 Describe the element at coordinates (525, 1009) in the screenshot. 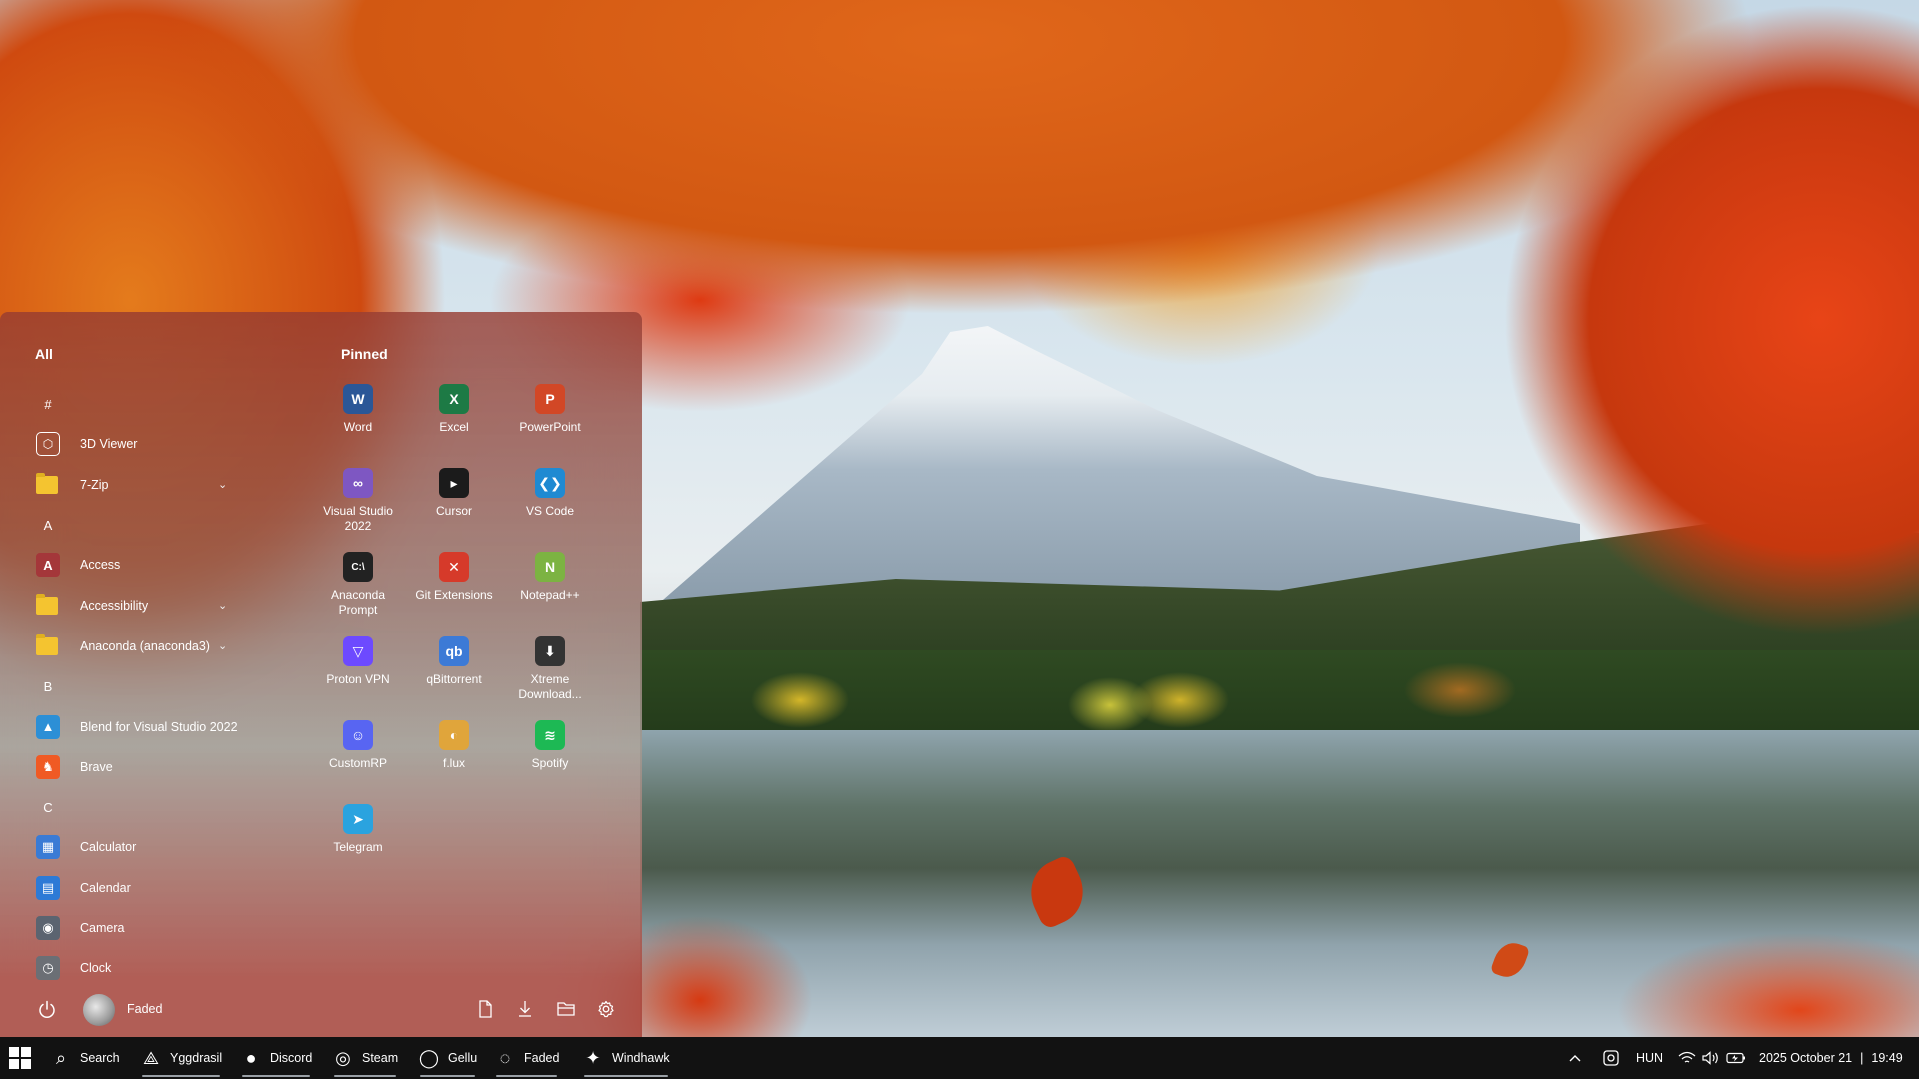

I see `downloads-button` at that location.